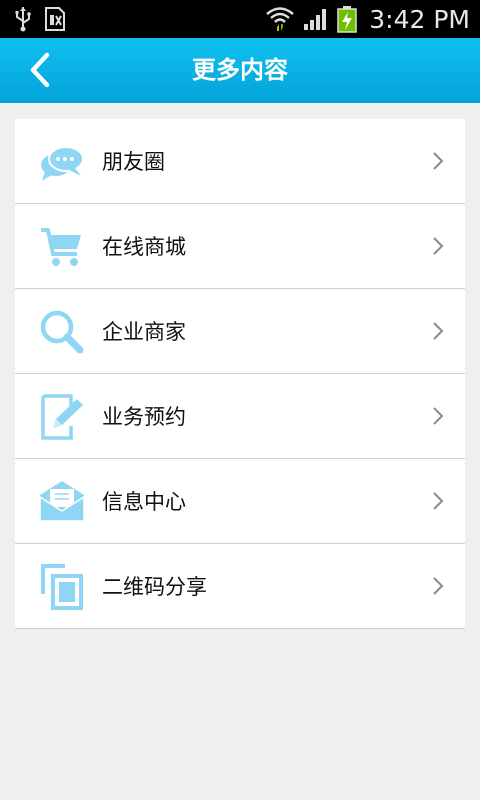  I want to click on menu-item-label: 朋友圈, so click(133, 162).